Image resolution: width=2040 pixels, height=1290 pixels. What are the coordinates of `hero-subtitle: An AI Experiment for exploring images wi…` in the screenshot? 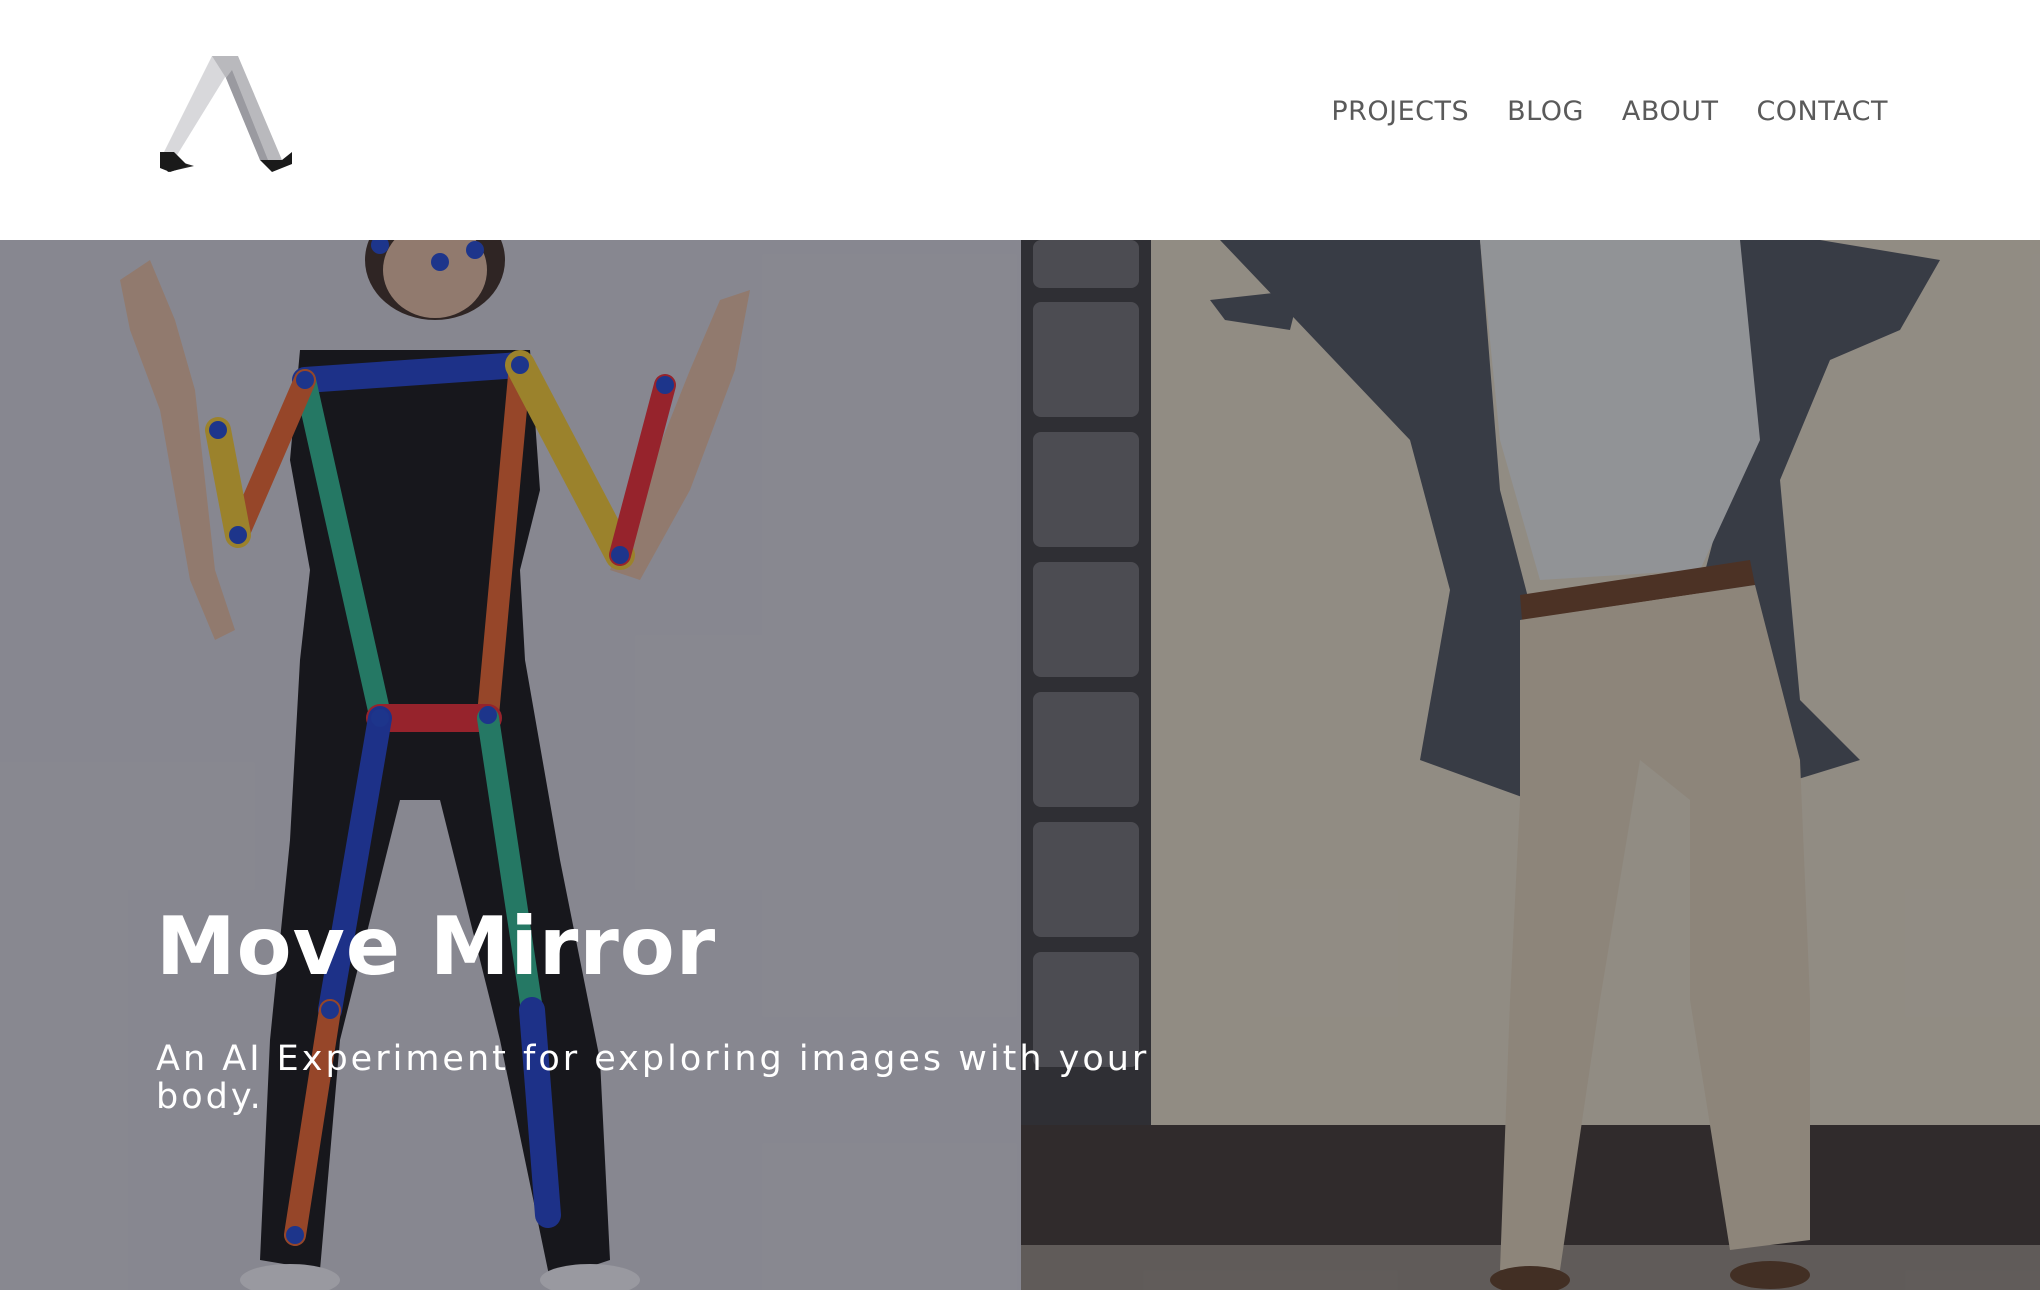 It's located at (653, 1078).